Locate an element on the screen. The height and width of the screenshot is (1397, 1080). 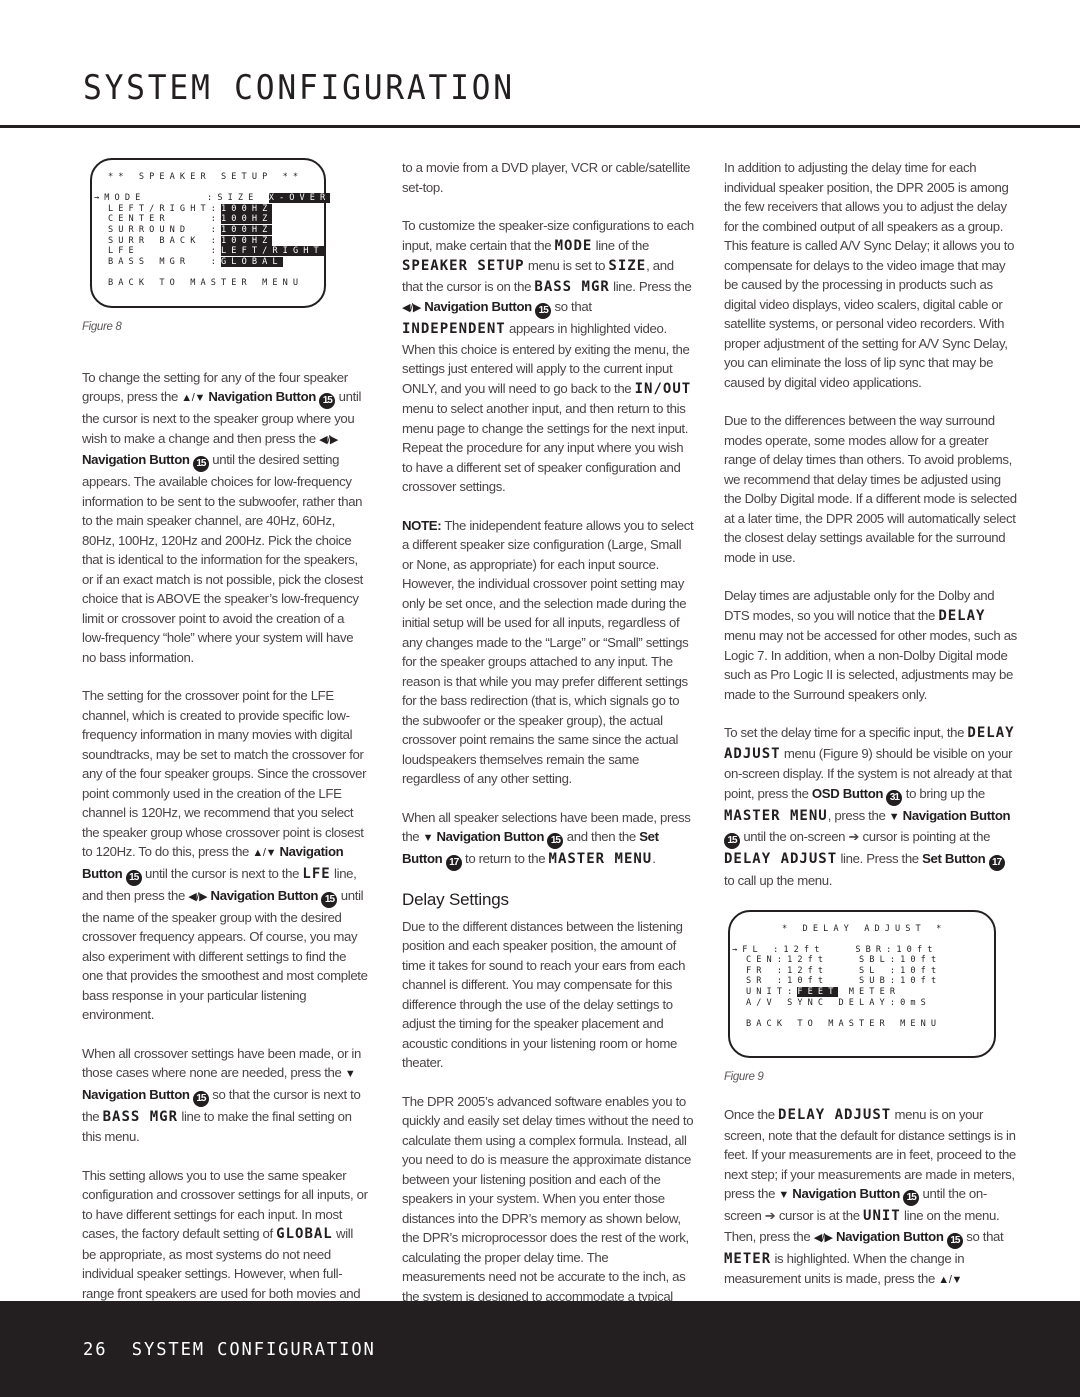
osd-title: * DELAY ADJUST * is located at coordinates (864, 928).